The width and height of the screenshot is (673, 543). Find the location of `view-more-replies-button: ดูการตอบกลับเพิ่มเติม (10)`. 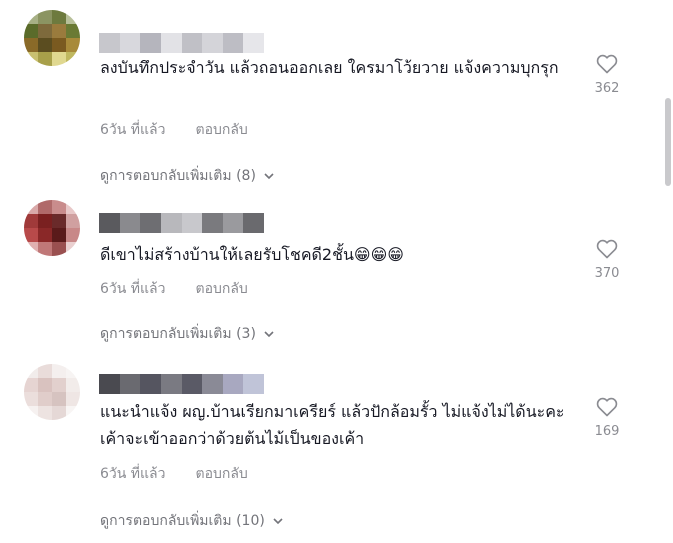

view-more-replies-button: ดูการตอบกลับเพิ่มเติม (10) is located at coordinates (191, 521).